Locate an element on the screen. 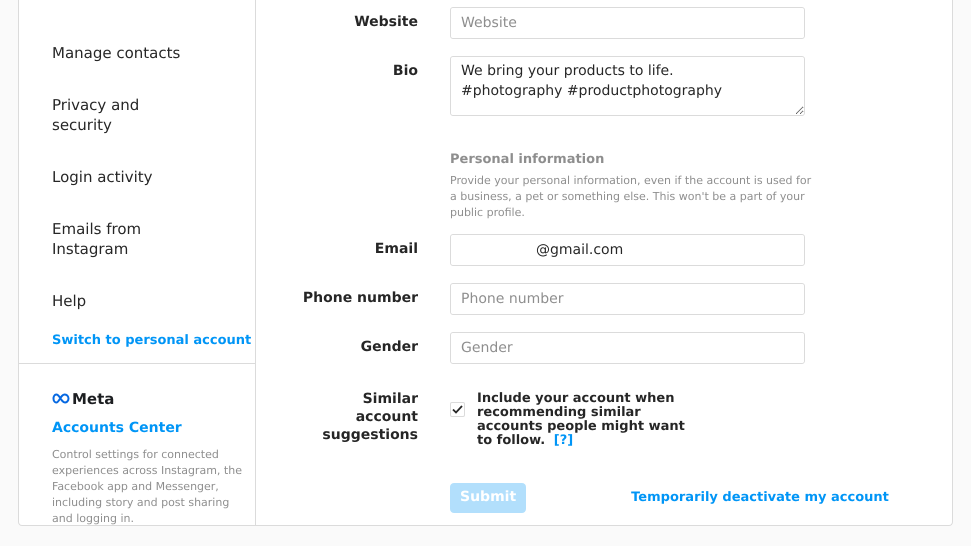 This screenshot has width=971, height=546. sidebar-item: Privacy and security is located at coordinates (122, 115).